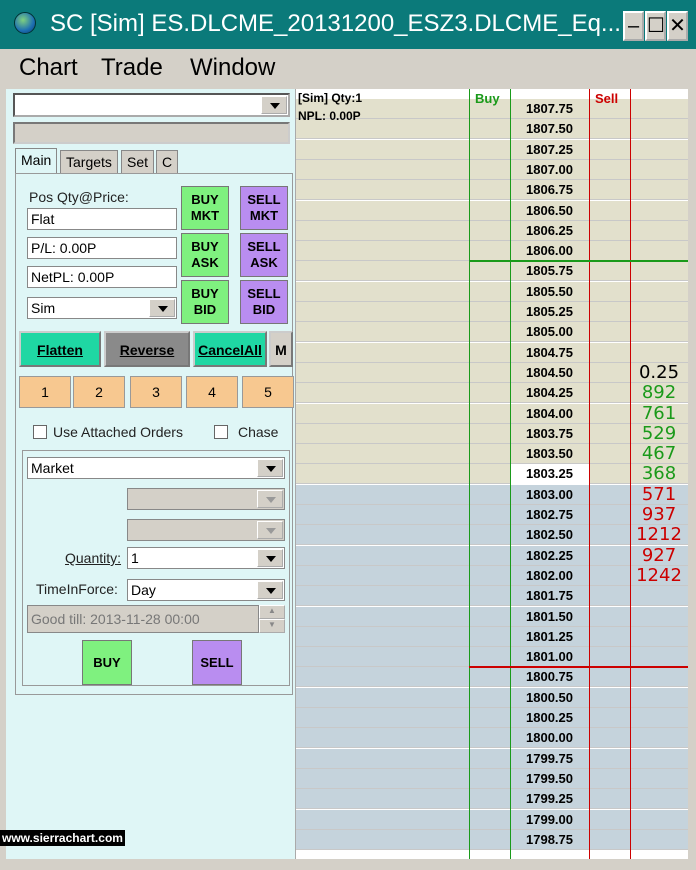 The image size is (696, 870). What do you see at coordinates (135, 558) in the screenshot?
I see `quantity-value: 1` at bounding box center [135, 558].